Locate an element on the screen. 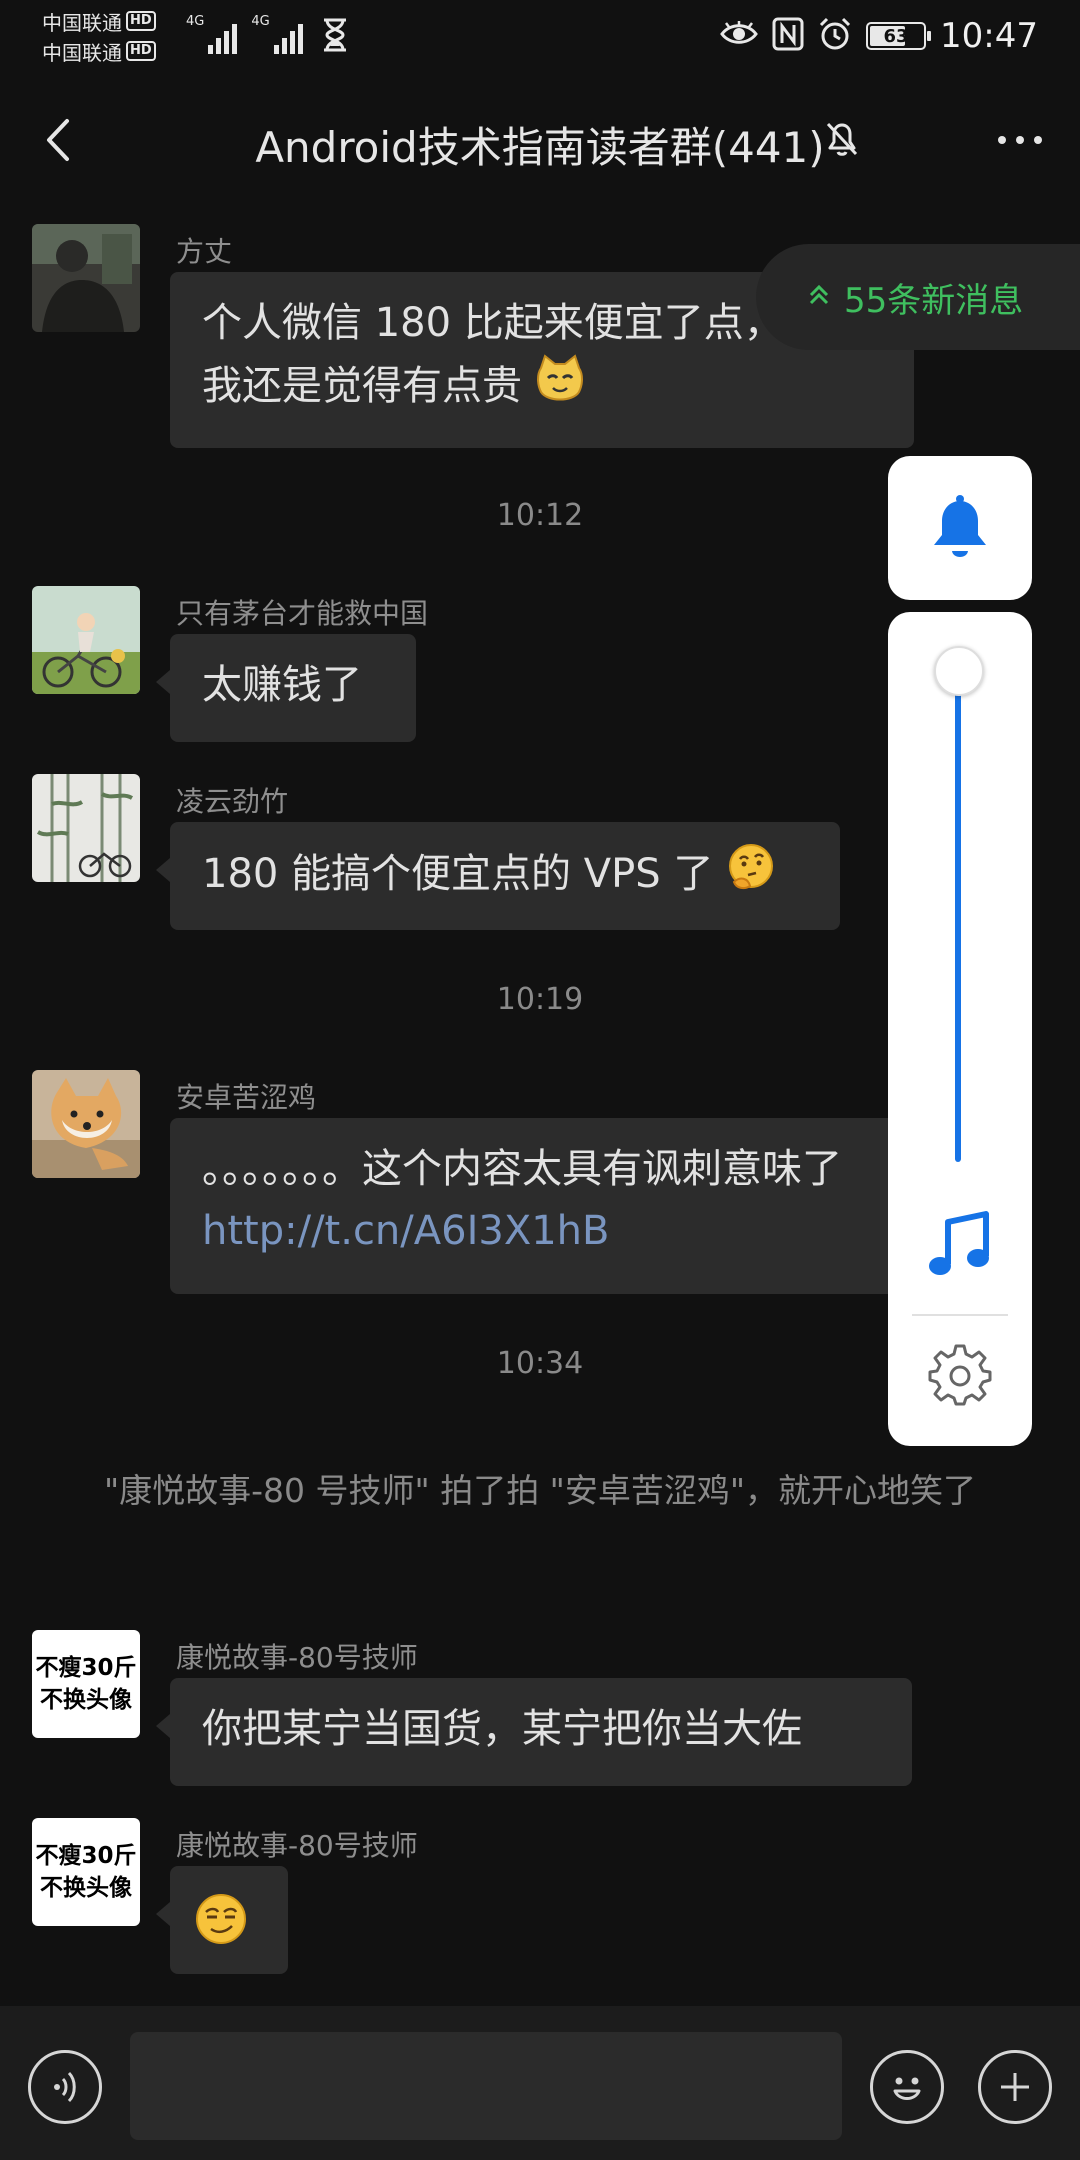 This screenshot has width=1080, height=2160. sender-name: 凌云劲竹 is located at coordinates (232, 801).